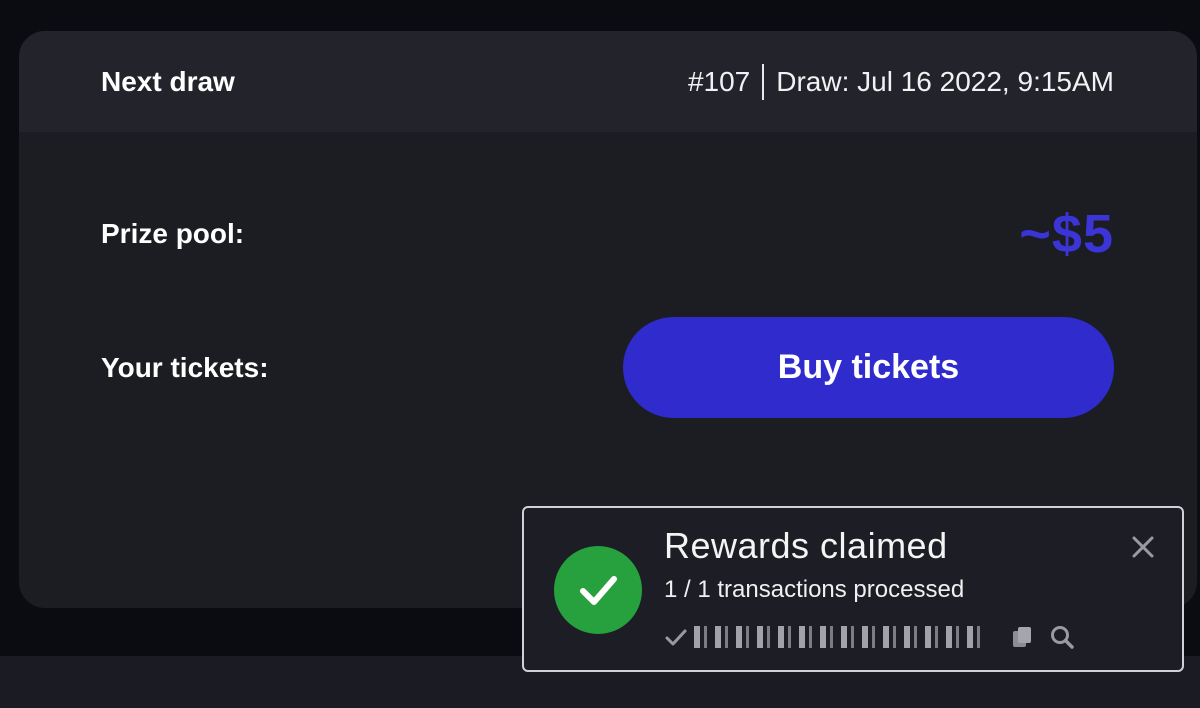  What do you see at coordinates (763, 81) in the screenshot?
I see `meta-divider` at bounding box center [763, 81].